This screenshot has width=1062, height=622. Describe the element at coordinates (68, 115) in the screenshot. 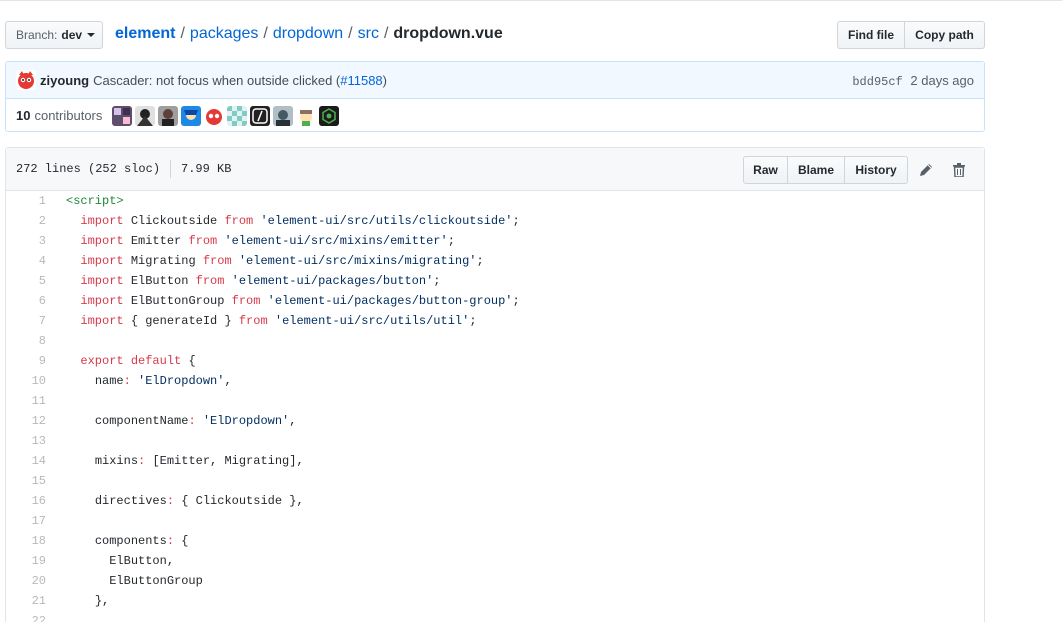

I see `contributors-label: contributors` at that location.